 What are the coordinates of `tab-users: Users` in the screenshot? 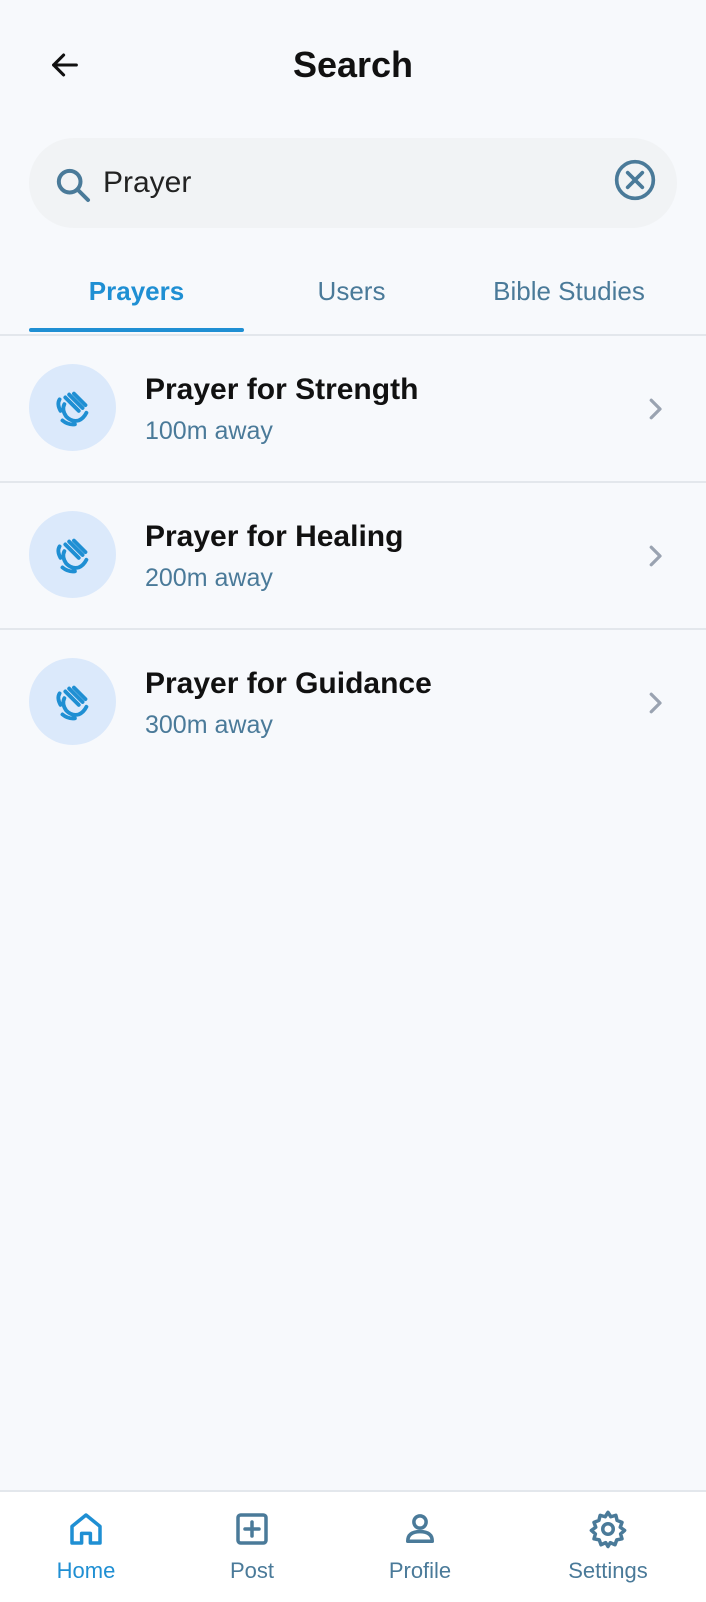 It's located at (351, 291).